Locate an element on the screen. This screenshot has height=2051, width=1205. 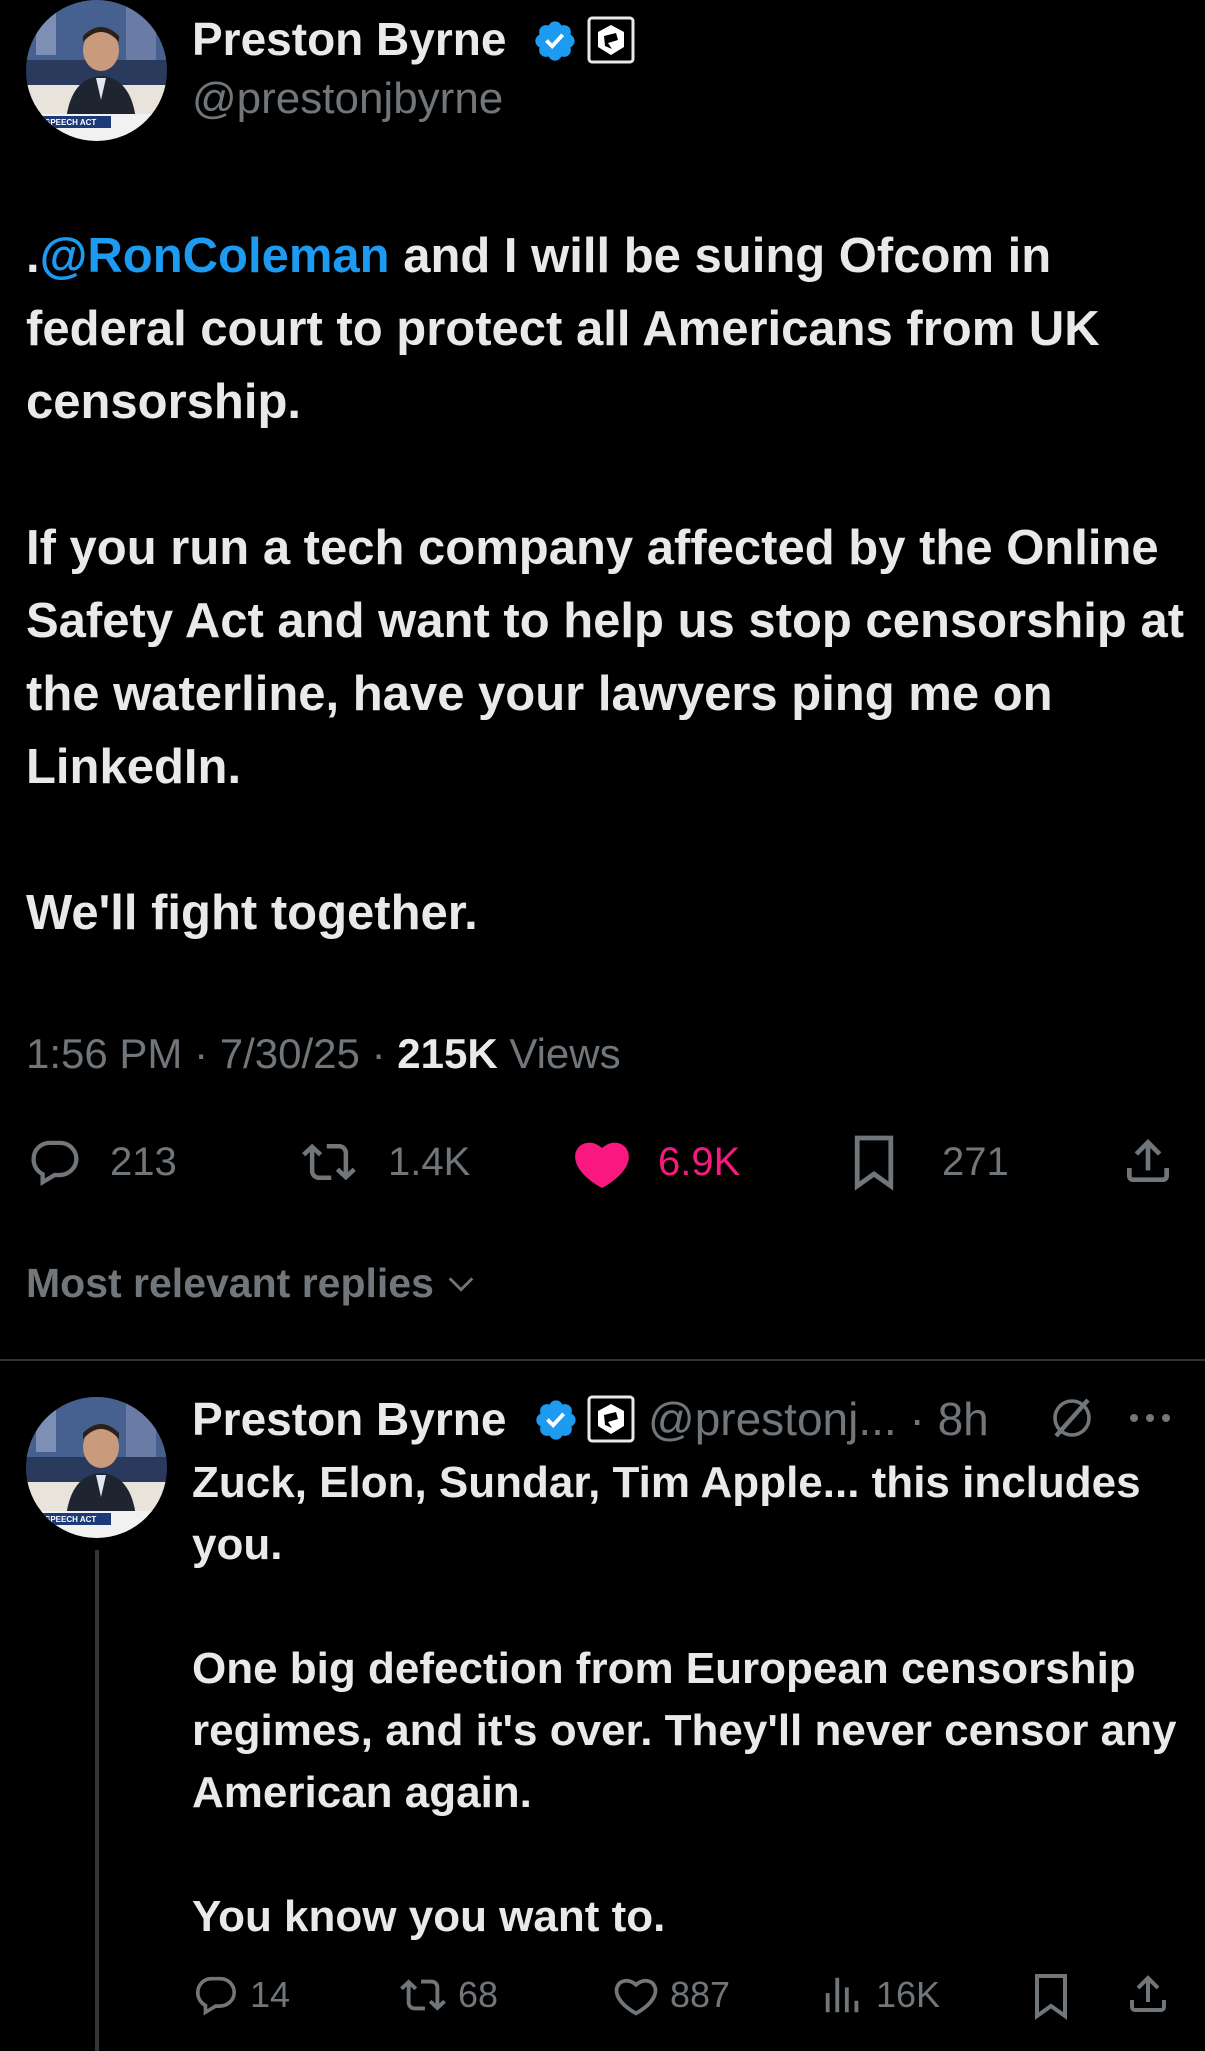
share-button is located at coordinates (1148, 1161).